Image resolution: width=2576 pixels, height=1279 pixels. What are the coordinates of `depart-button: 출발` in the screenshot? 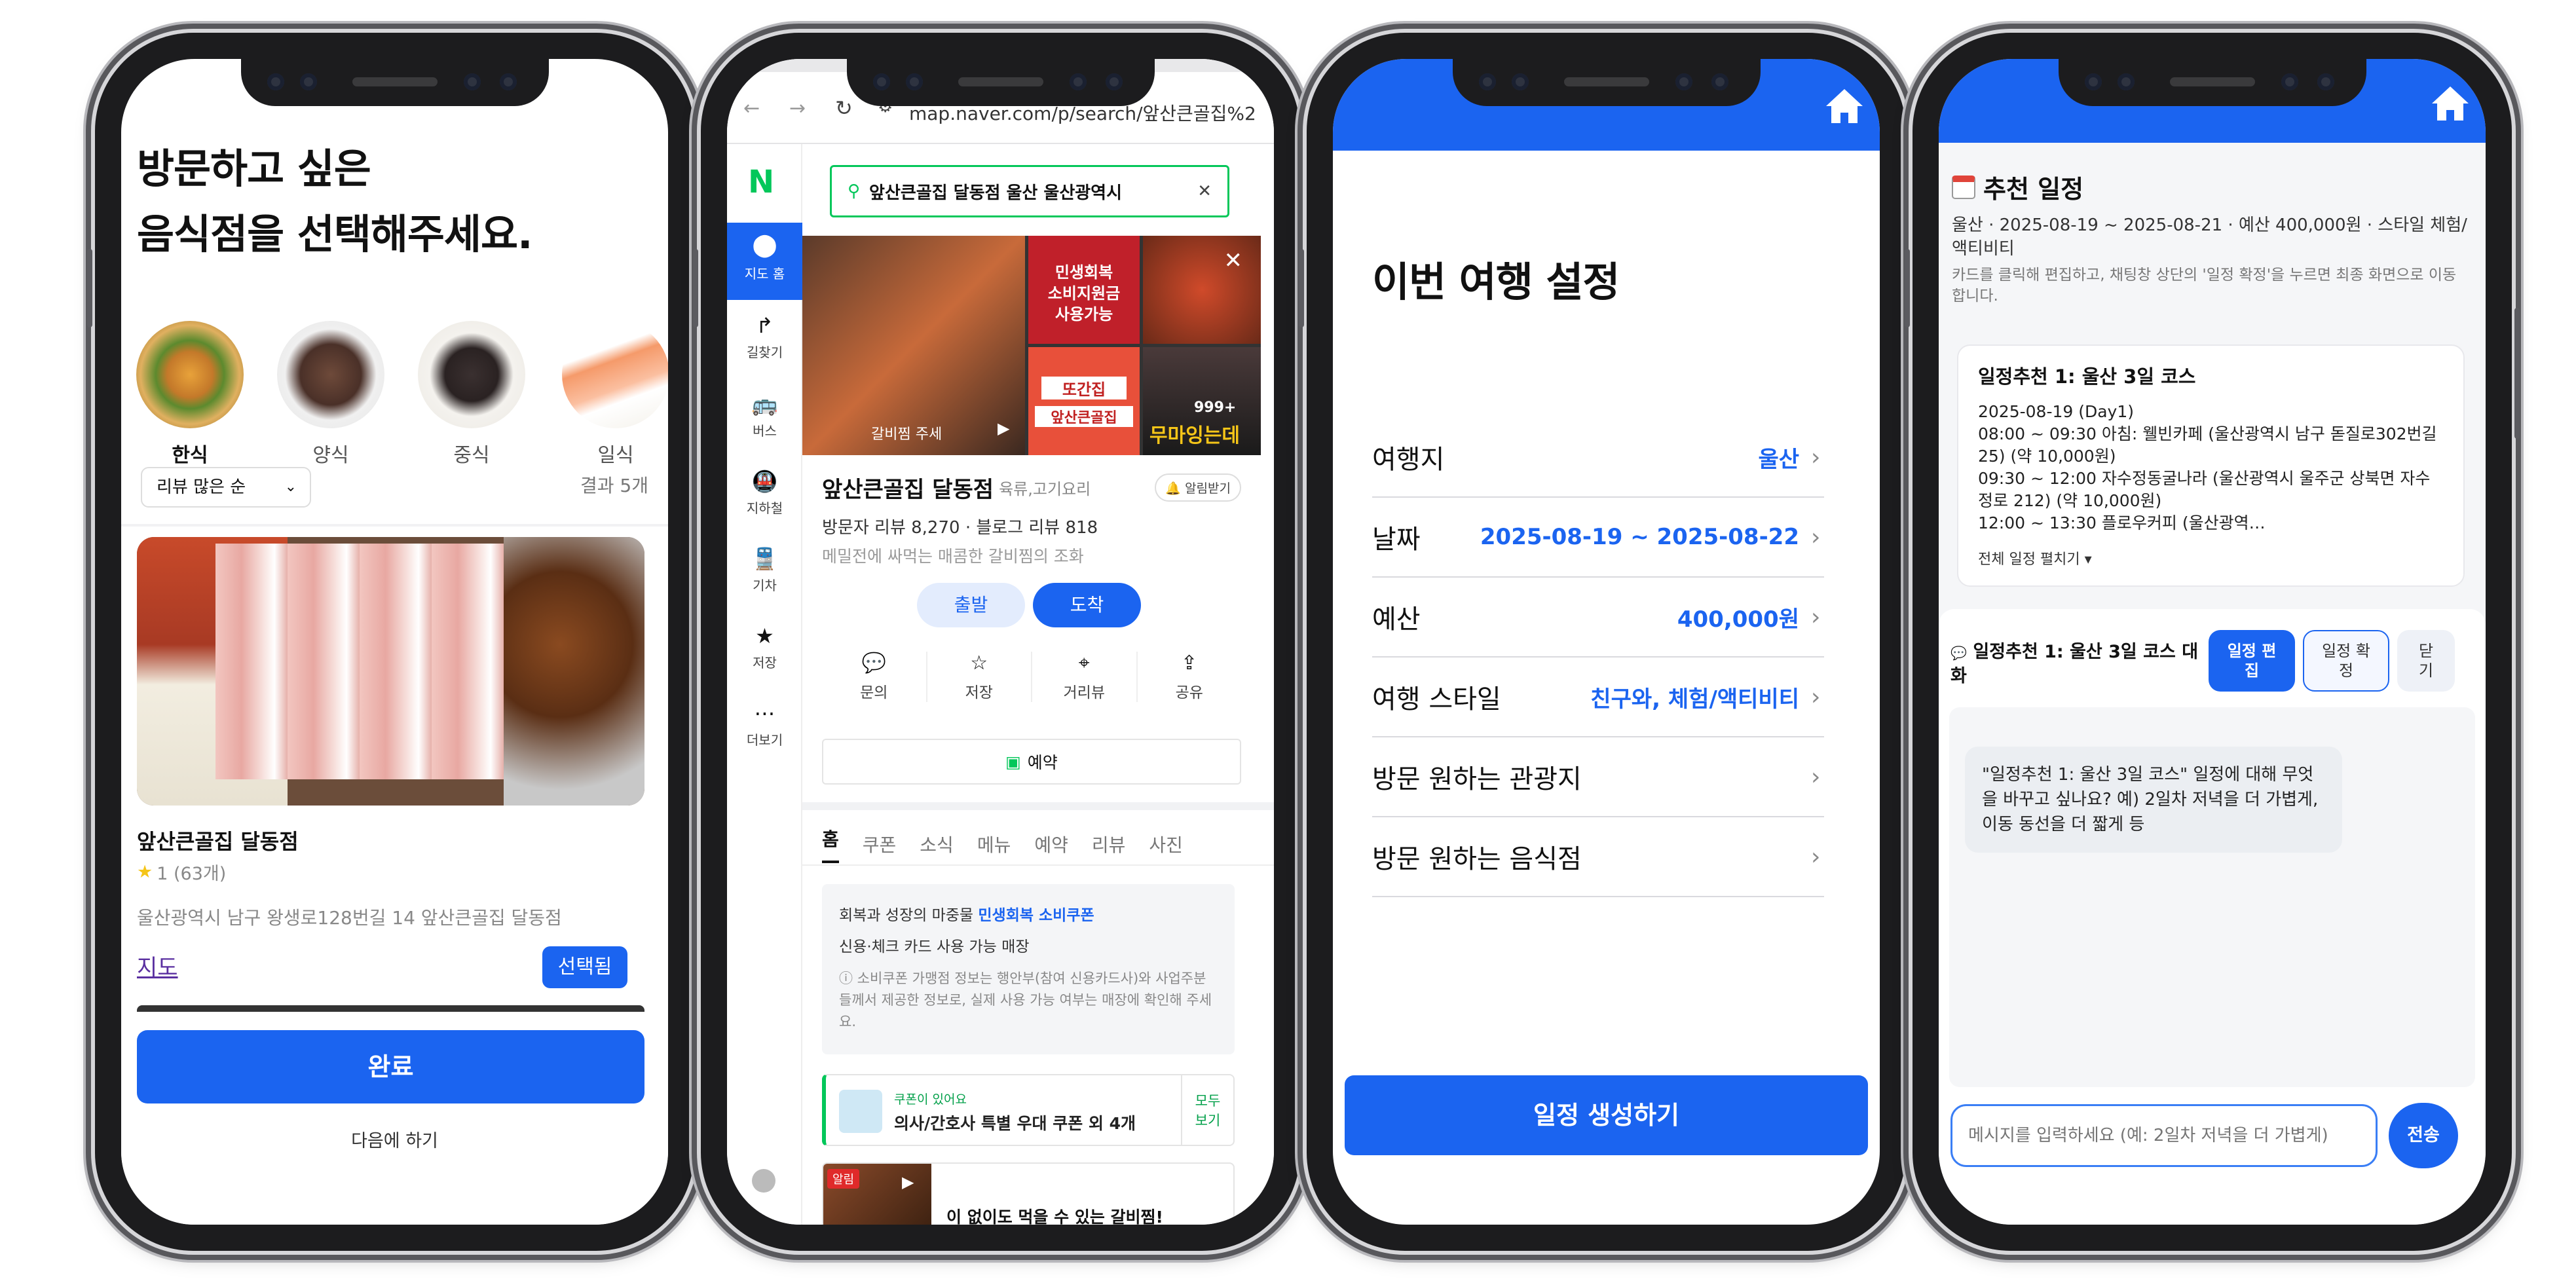 It's located at (971, 605).